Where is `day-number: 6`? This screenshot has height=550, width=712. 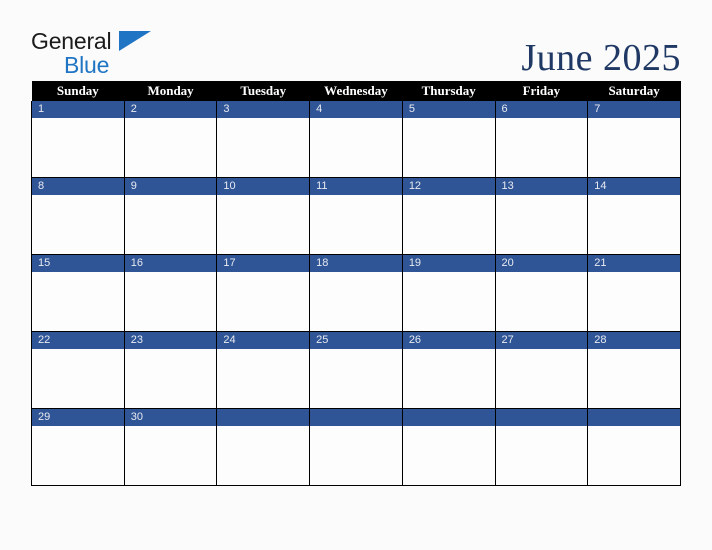
day-number: 6 is located at coordinates (541, 109).